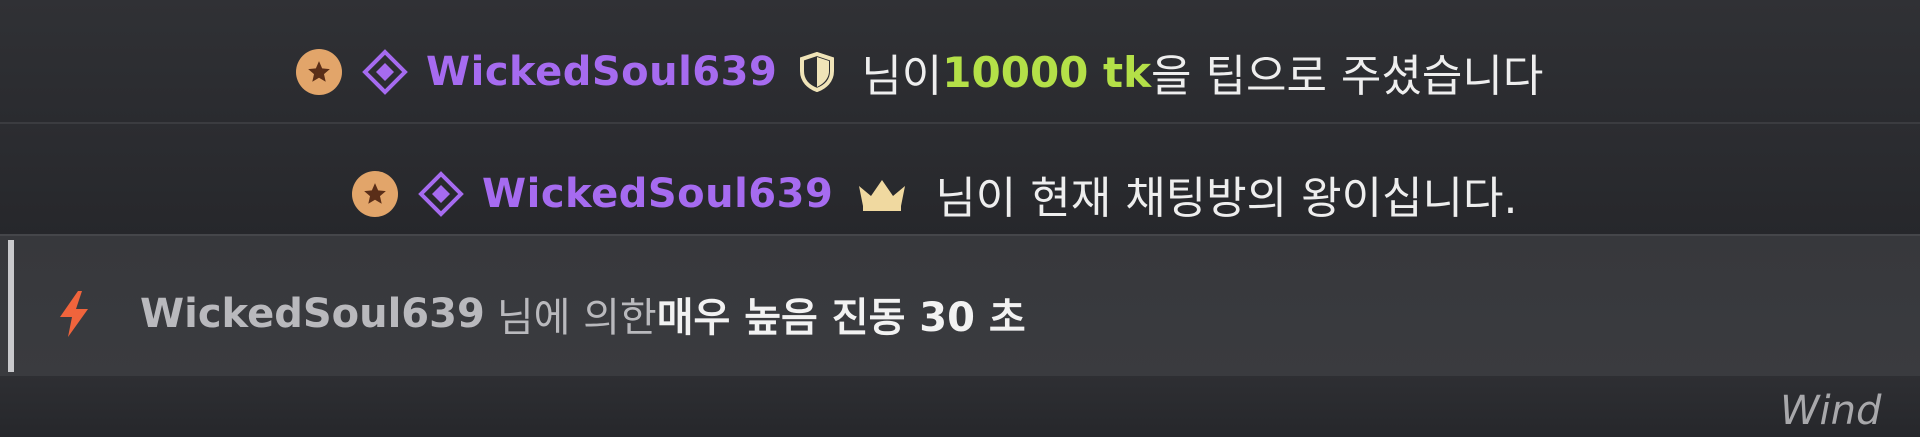 The image size is (1920, 437). What do you see at coordinates (841, 318) in the screenshot?
I see `vibration-detail: 매우 높음 진동 30 초` at bounding box center [841, 318].